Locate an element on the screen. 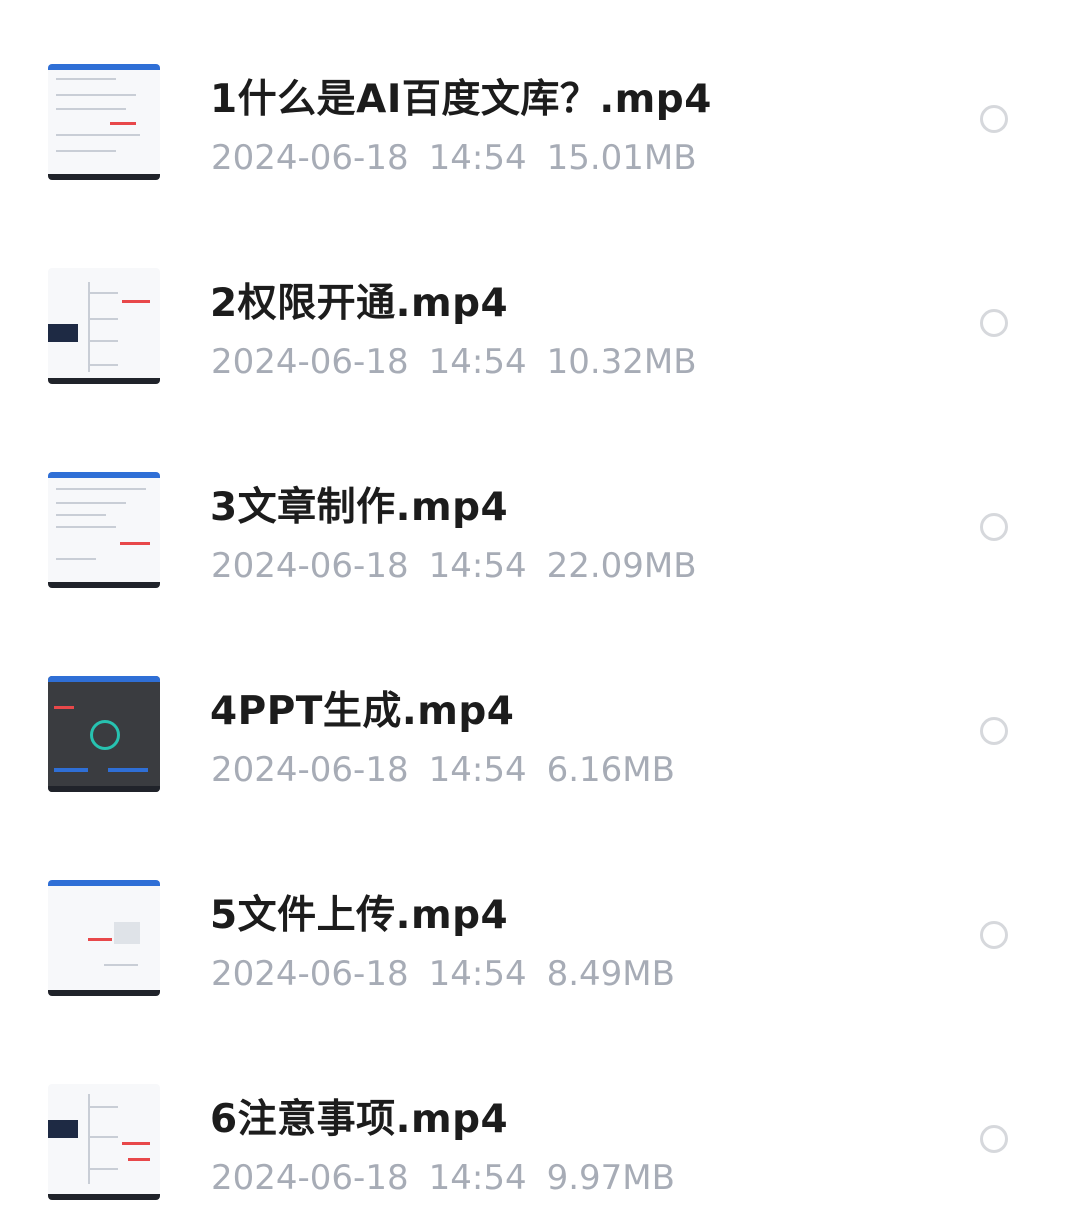  file-size: 6.16MB is located at coordinates (610, 770).